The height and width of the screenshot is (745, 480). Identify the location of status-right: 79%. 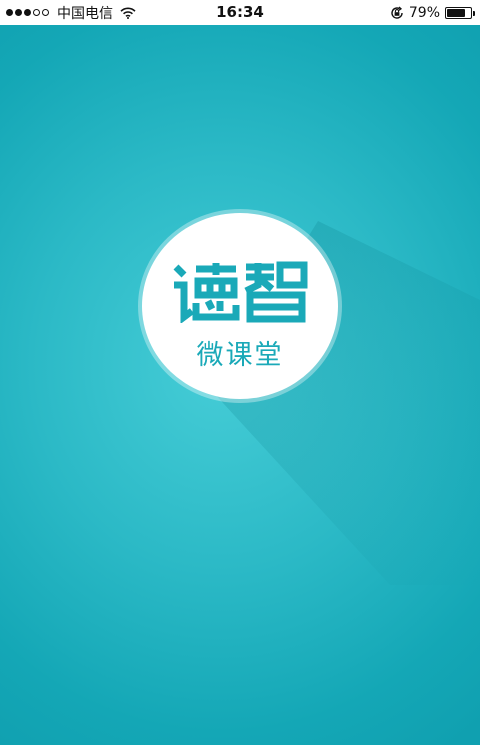
(432, 12).